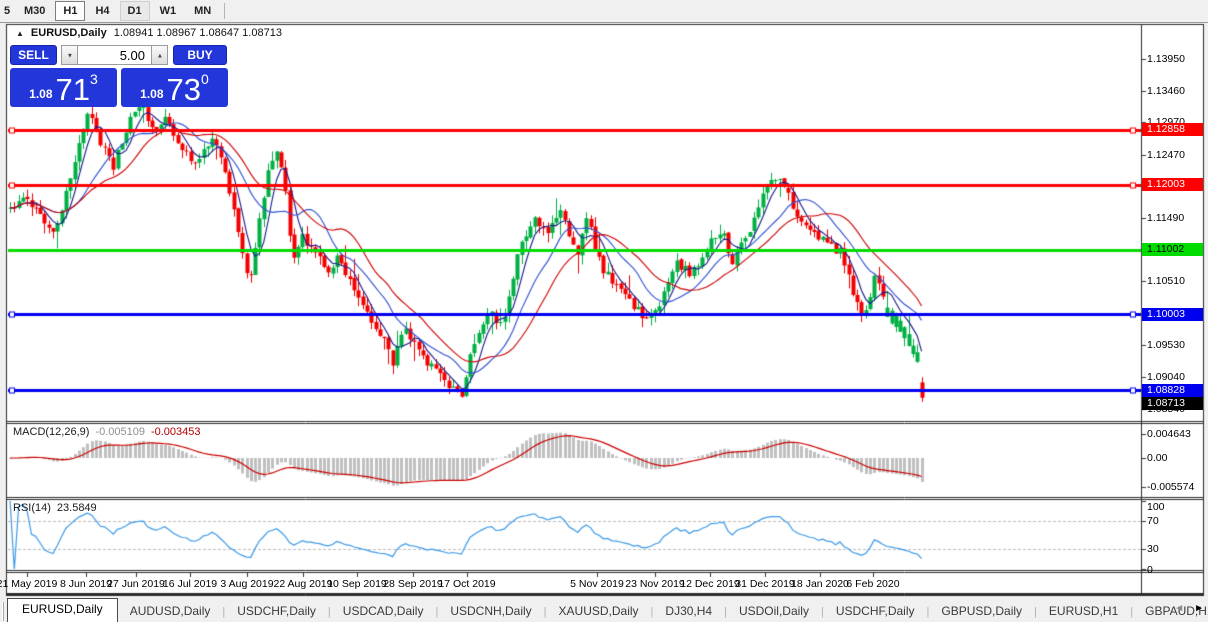 The image size is (1208, 622). Describe the element at coordinates (574, 185) in the screenshot. I see `hline-1.12003` at that location.